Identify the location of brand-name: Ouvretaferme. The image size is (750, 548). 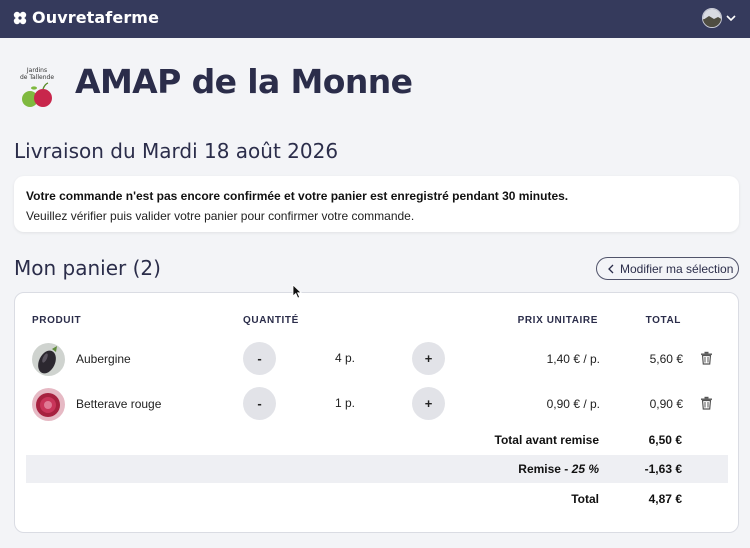
(96, 17).